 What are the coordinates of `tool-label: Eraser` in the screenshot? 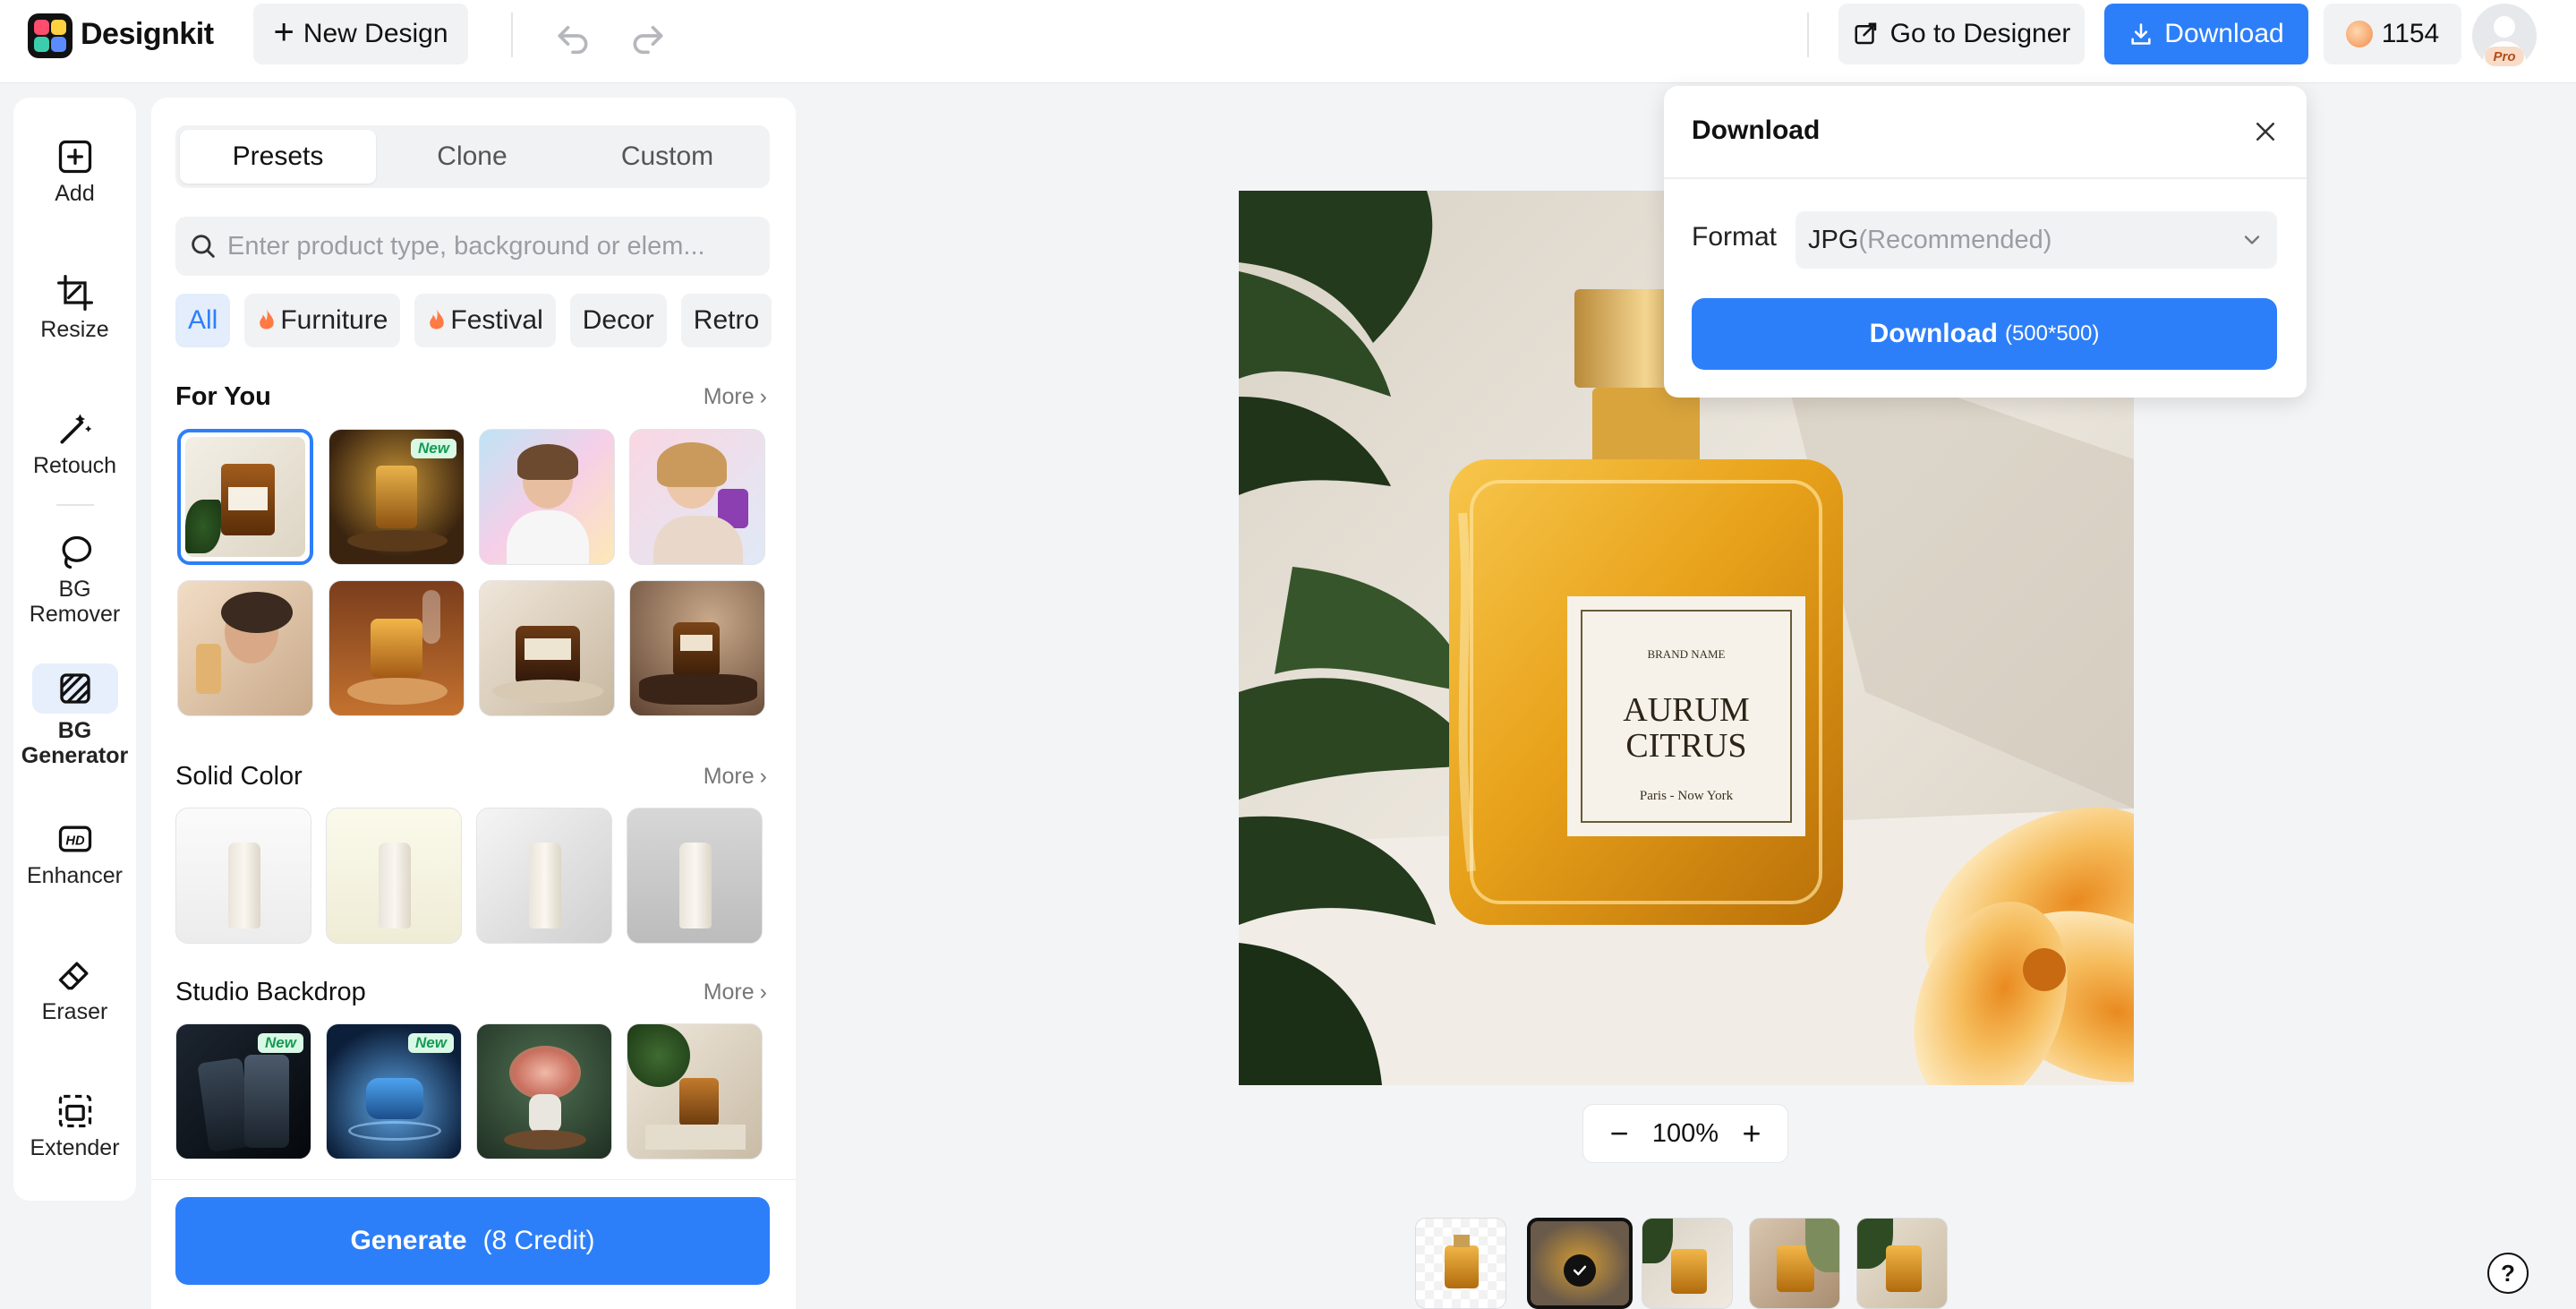 It's located at (74, 1012).